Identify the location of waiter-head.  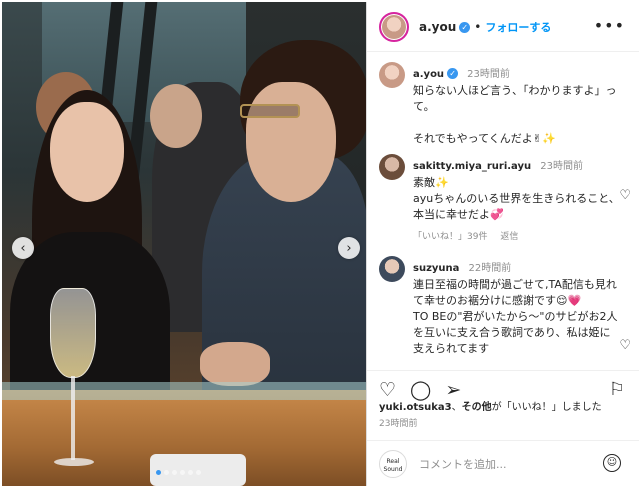
(176, 116).